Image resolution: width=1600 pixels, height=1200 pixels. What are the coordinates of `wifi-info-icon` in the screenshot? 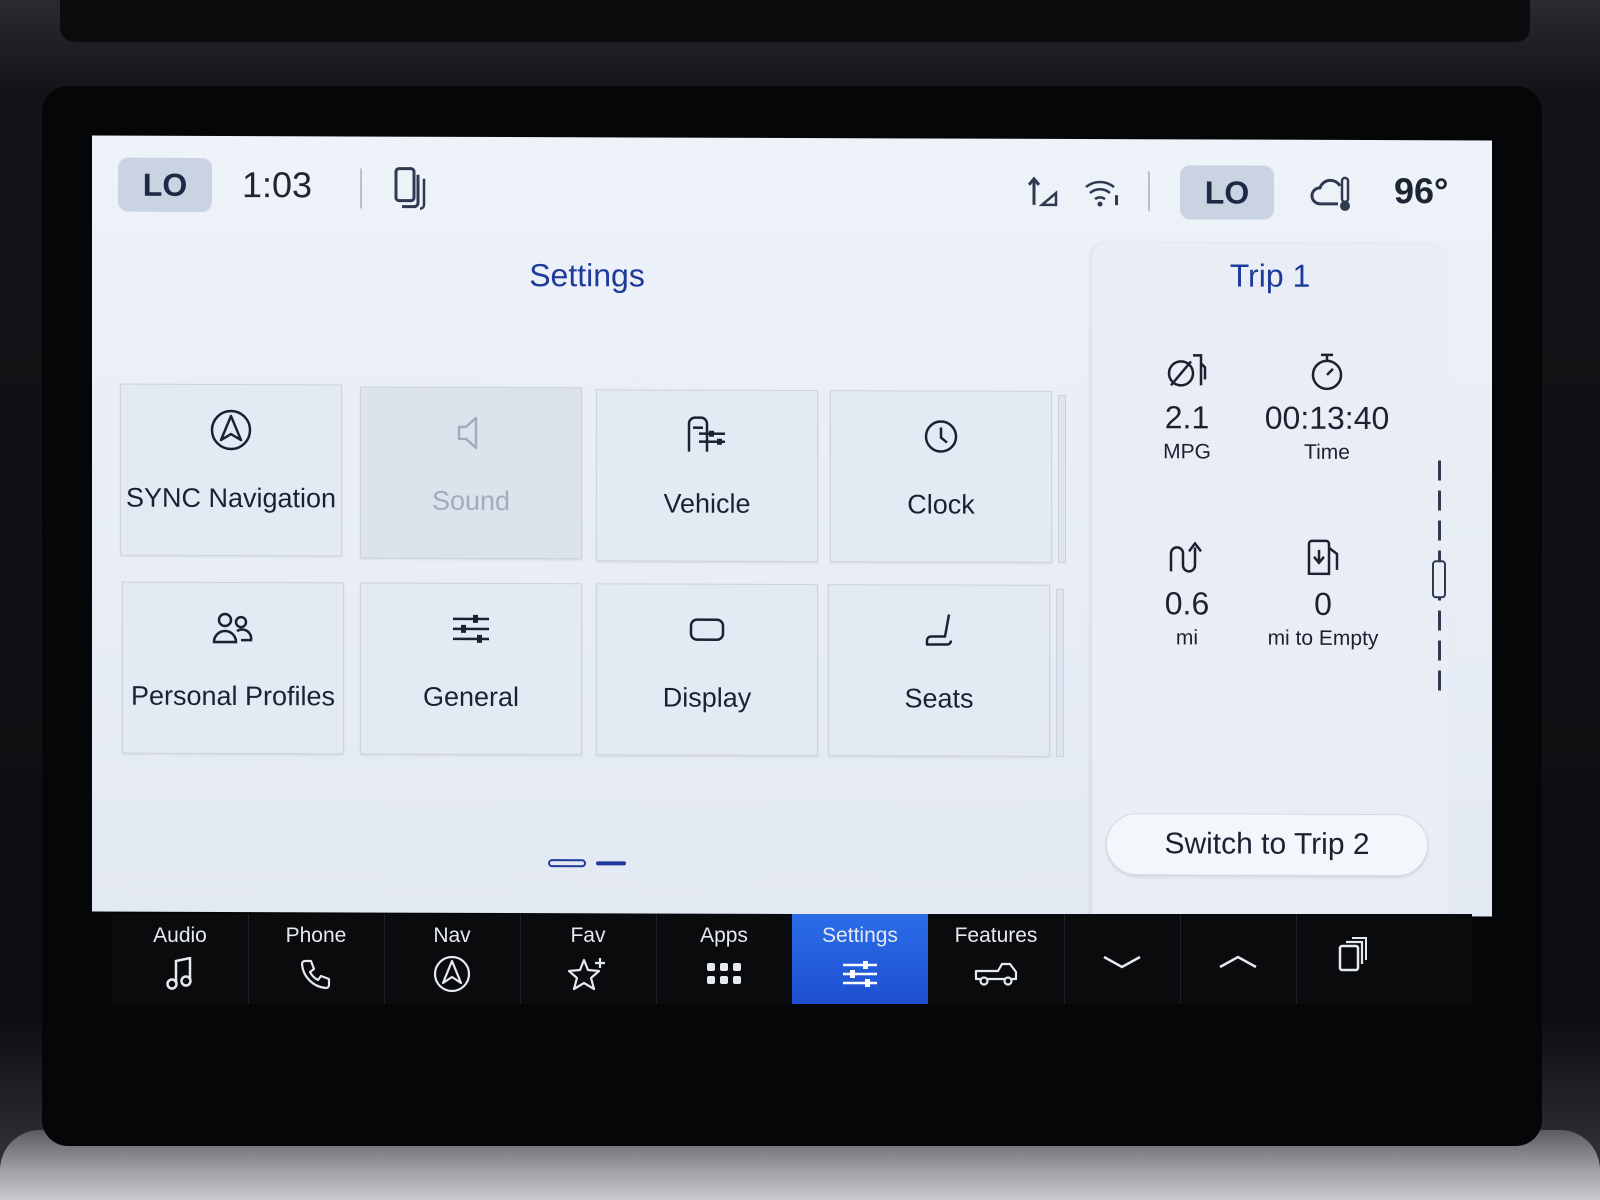 It's located at (1102, 193).